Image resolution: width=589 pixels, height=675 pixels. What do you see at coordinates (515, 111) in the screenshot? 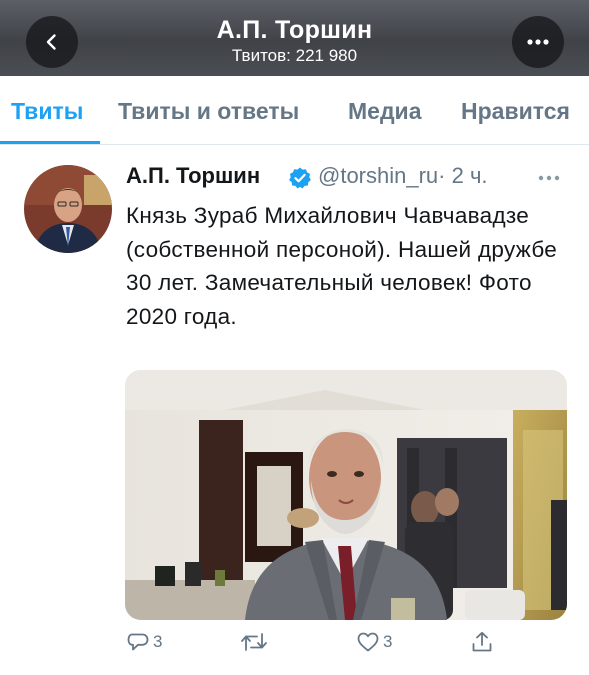
I see `tab-likes: Нравится` at bounding box center [515, 111].